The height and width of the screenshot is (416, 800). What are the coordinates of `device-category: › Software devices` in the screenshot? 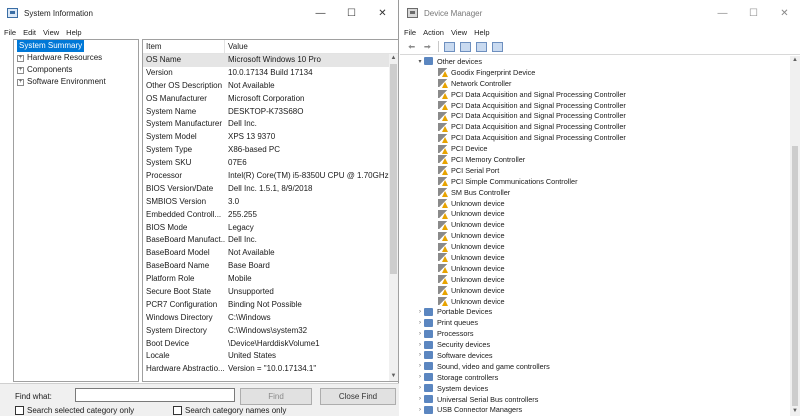 It's located at (595, 355).